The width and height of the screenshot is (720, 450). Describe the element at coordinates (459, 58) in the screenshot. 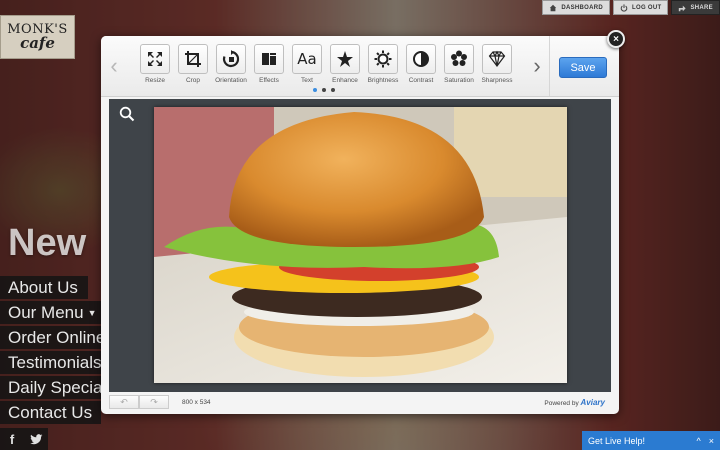

I see `saturation-icon` at that location.